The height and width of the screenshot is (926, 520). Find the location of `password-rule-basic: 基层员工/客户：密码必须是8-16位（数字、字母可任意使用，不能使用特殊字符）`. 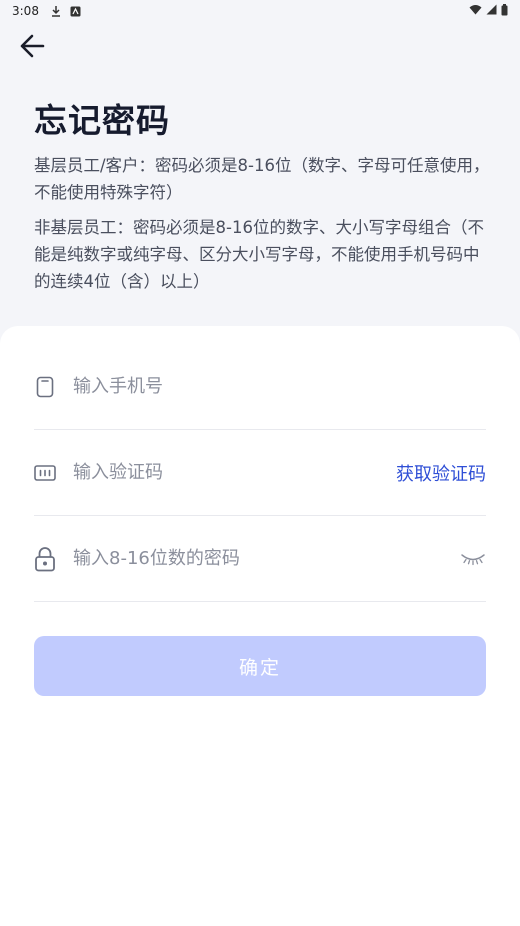

password-rule-basic: 基层员工/客户：密码必须是8-16位（数字、字母可任意使用，不能使用特殊字符） is located at coordinates (262, 179).